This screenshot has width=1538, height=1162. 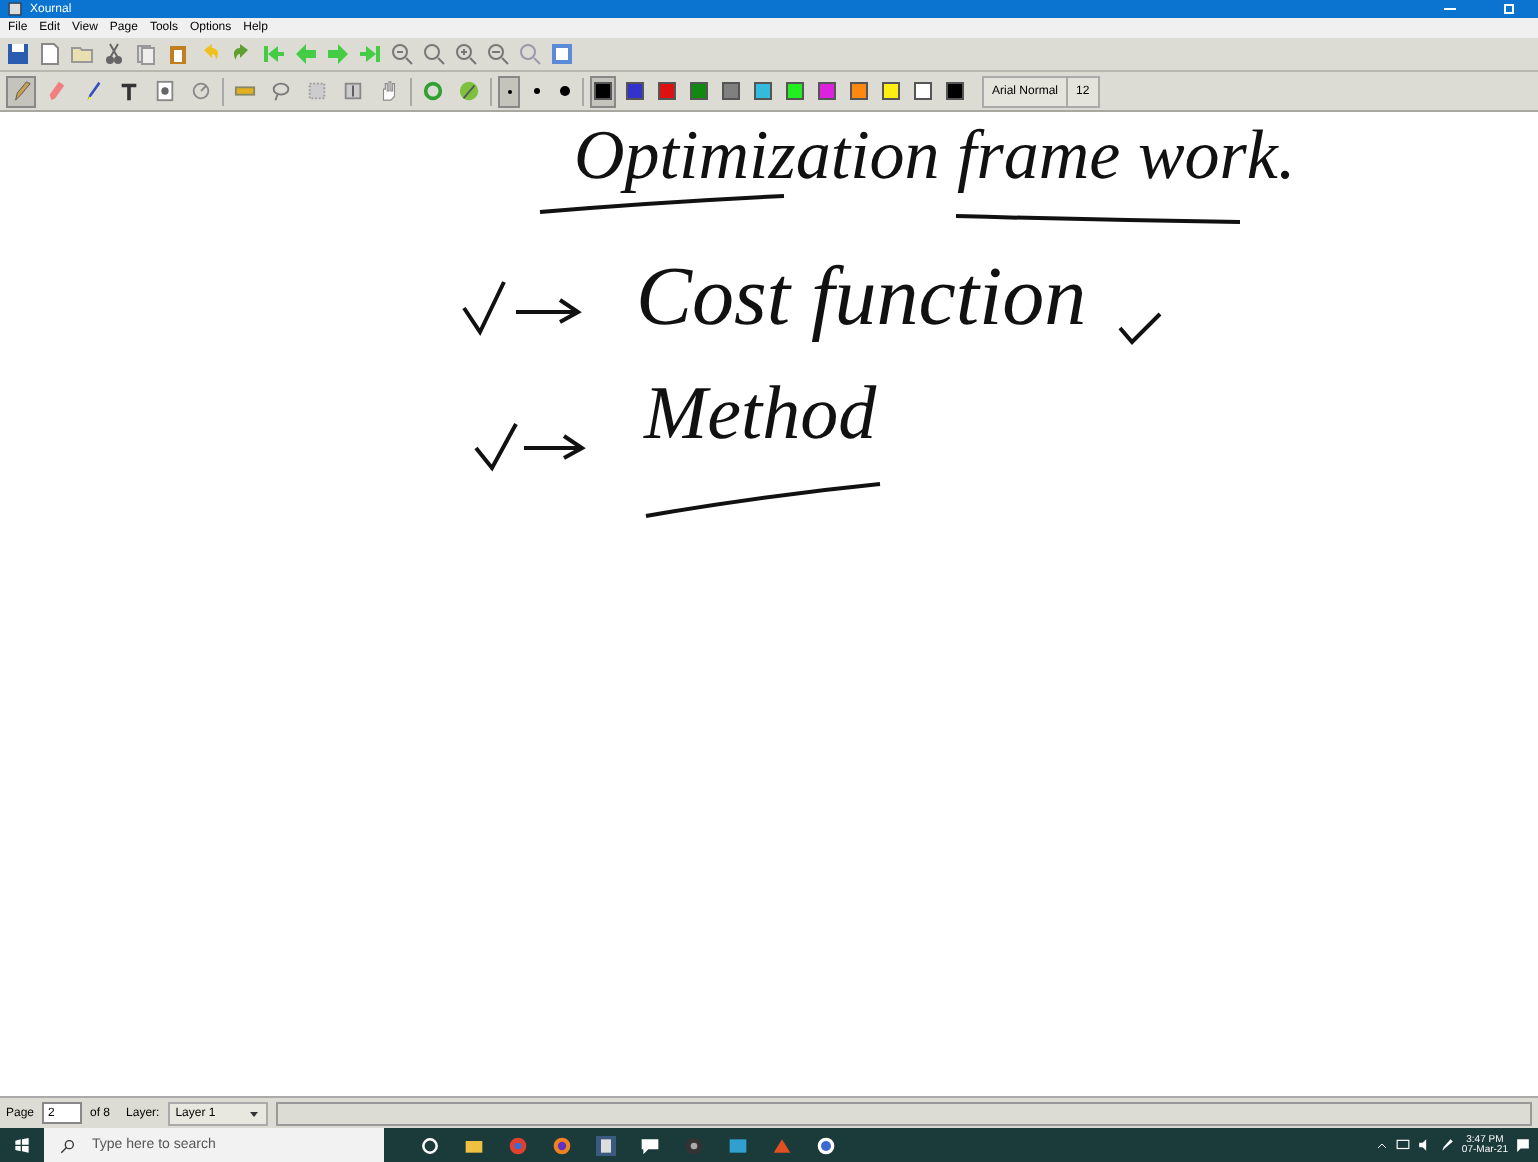 What do you see at coordinates (146, 54) in the screenshot?
I see `copy-icon` at bounding box center [146, 54].